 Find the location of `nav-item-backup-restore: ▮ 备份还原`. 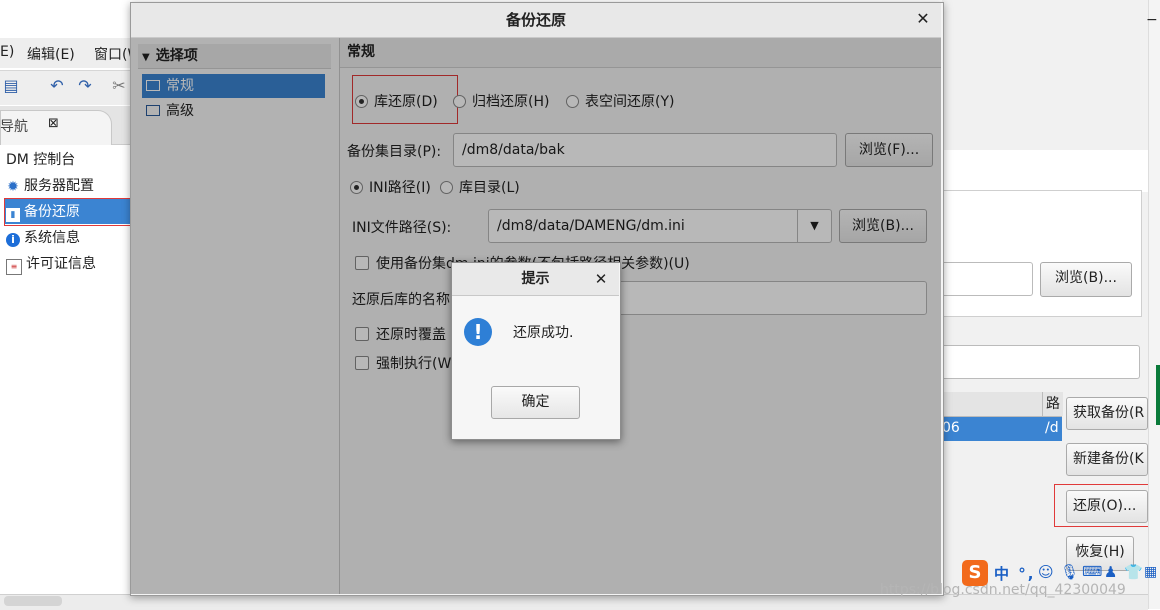

nav-item-backup-restore: ▮ 备份还原 is located at coordinates (43, 212).